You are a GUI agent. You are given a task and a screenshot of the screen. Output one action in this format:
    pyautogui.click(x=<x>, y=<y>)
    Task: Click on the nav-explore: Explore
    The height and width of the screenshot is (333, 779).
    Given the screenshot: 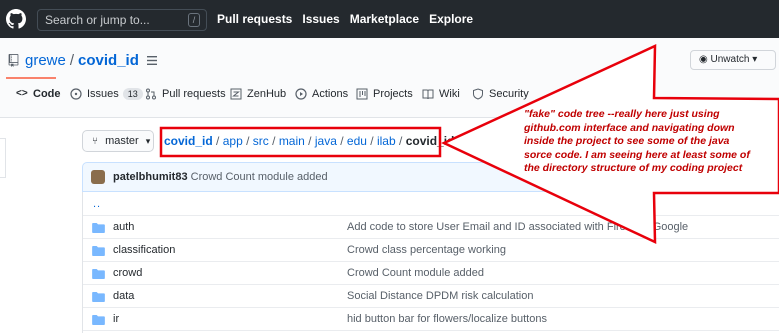 What is the action you would take?
    pyautogui.click(x=451, y=19)
    